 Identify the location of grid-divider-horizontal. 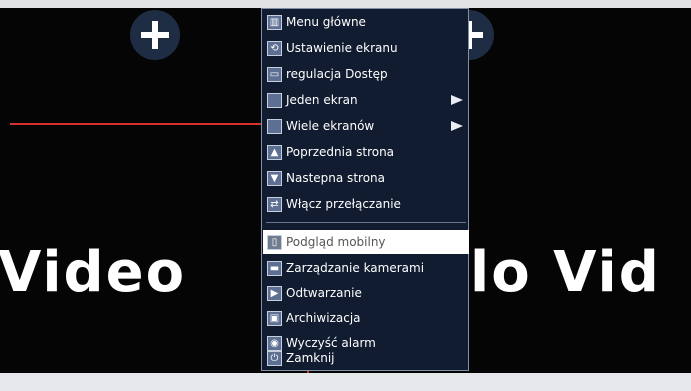
(141, 124).